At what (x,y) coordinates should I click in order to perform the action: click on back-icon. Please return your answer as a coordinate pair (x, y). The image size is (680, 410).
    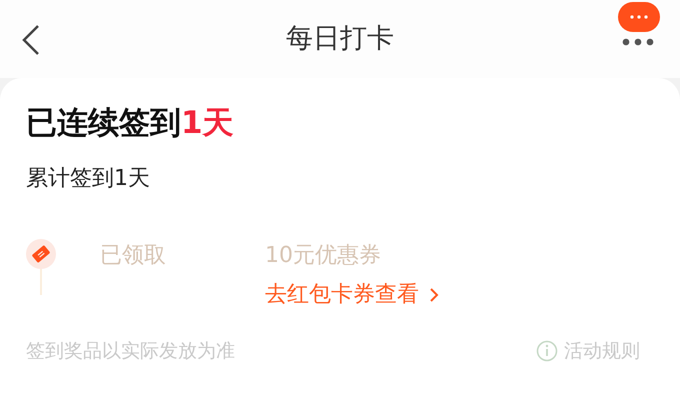
    Looking at the image, I should click on (31, 40).